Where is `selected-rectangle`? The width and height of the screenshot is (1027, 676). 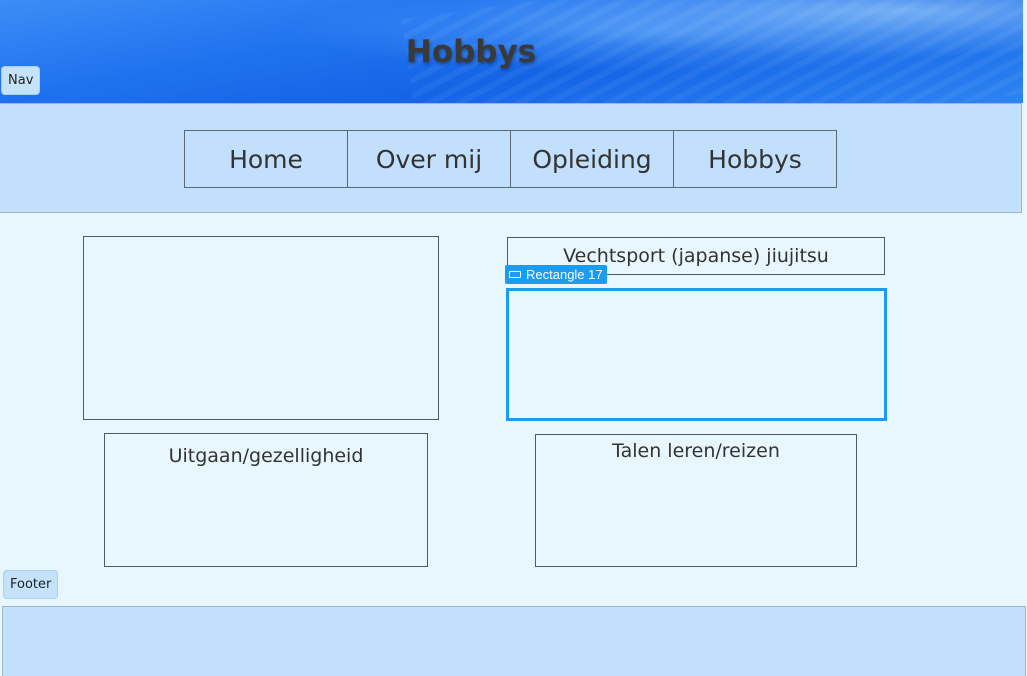 selected-rectangle is located at coordinates (696, 354).